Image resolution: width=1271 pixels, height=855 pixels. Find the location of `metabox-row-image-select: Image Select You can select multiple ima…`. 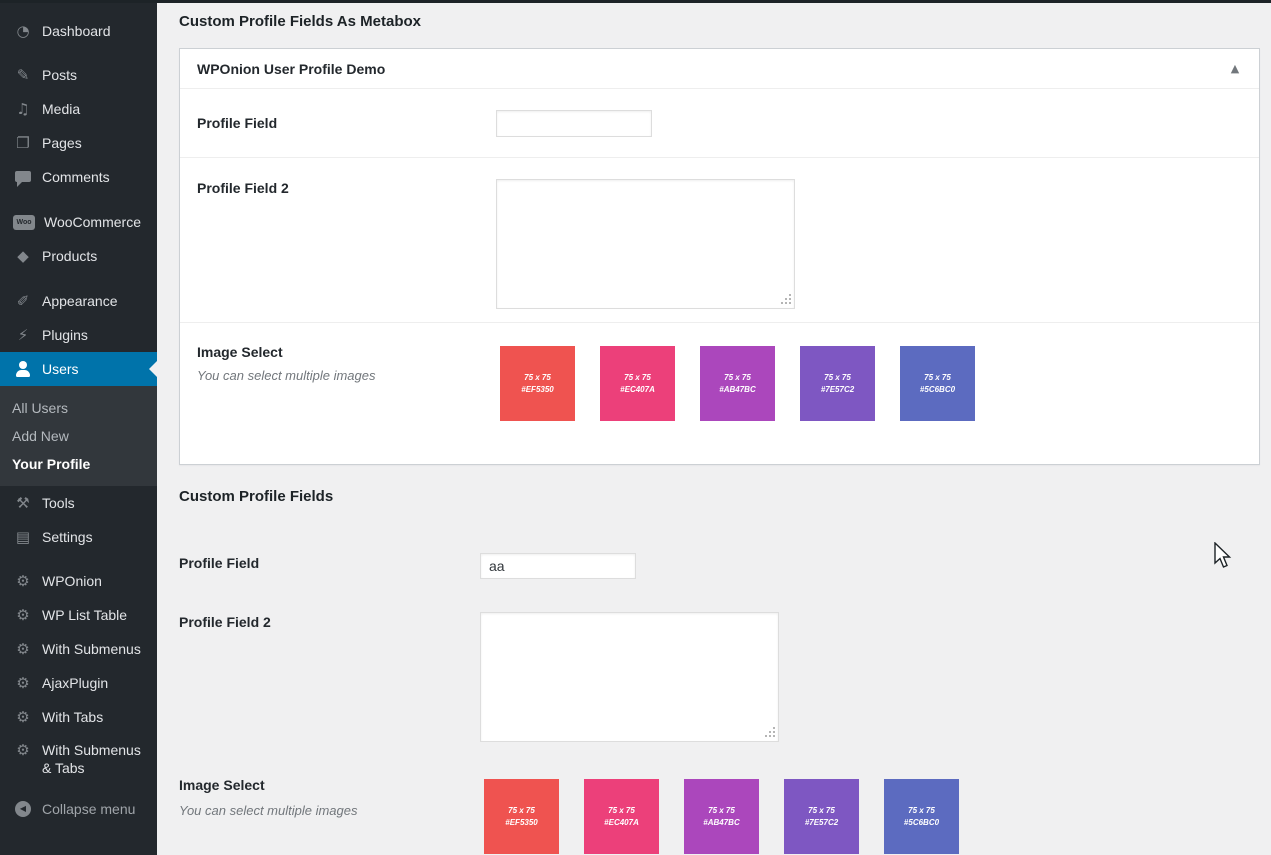

metabox-row-image-select: Image Select You can select multiple ima… is located at coordinates (719, 393).